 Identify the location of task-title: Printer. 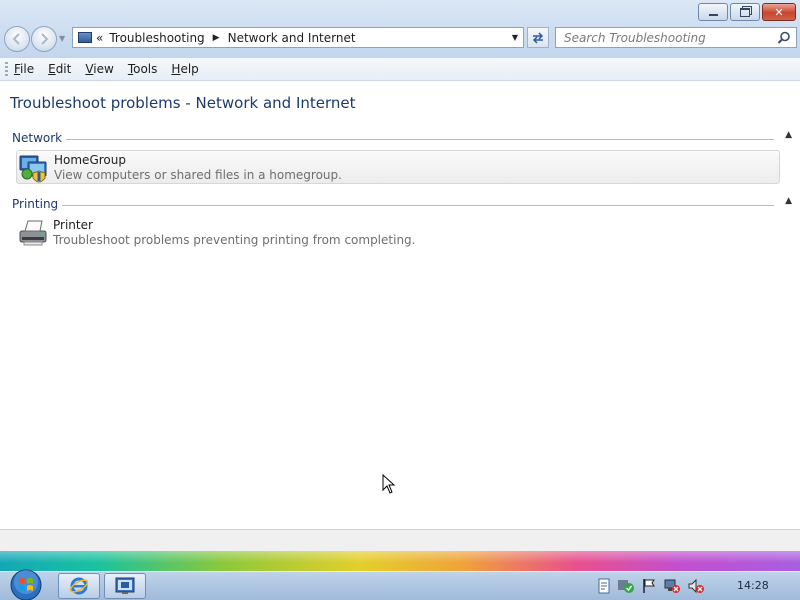
(73, 225).